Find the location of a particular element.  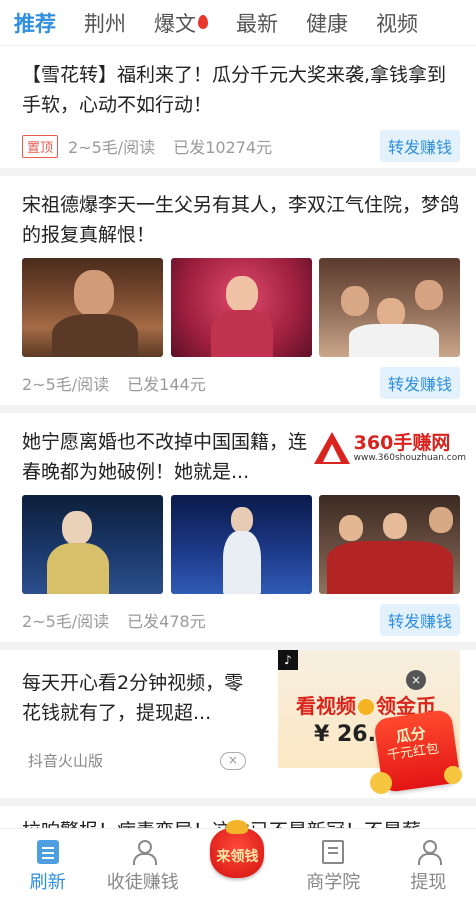

tab-label: 荆州 is located at coordinates (105, 23).